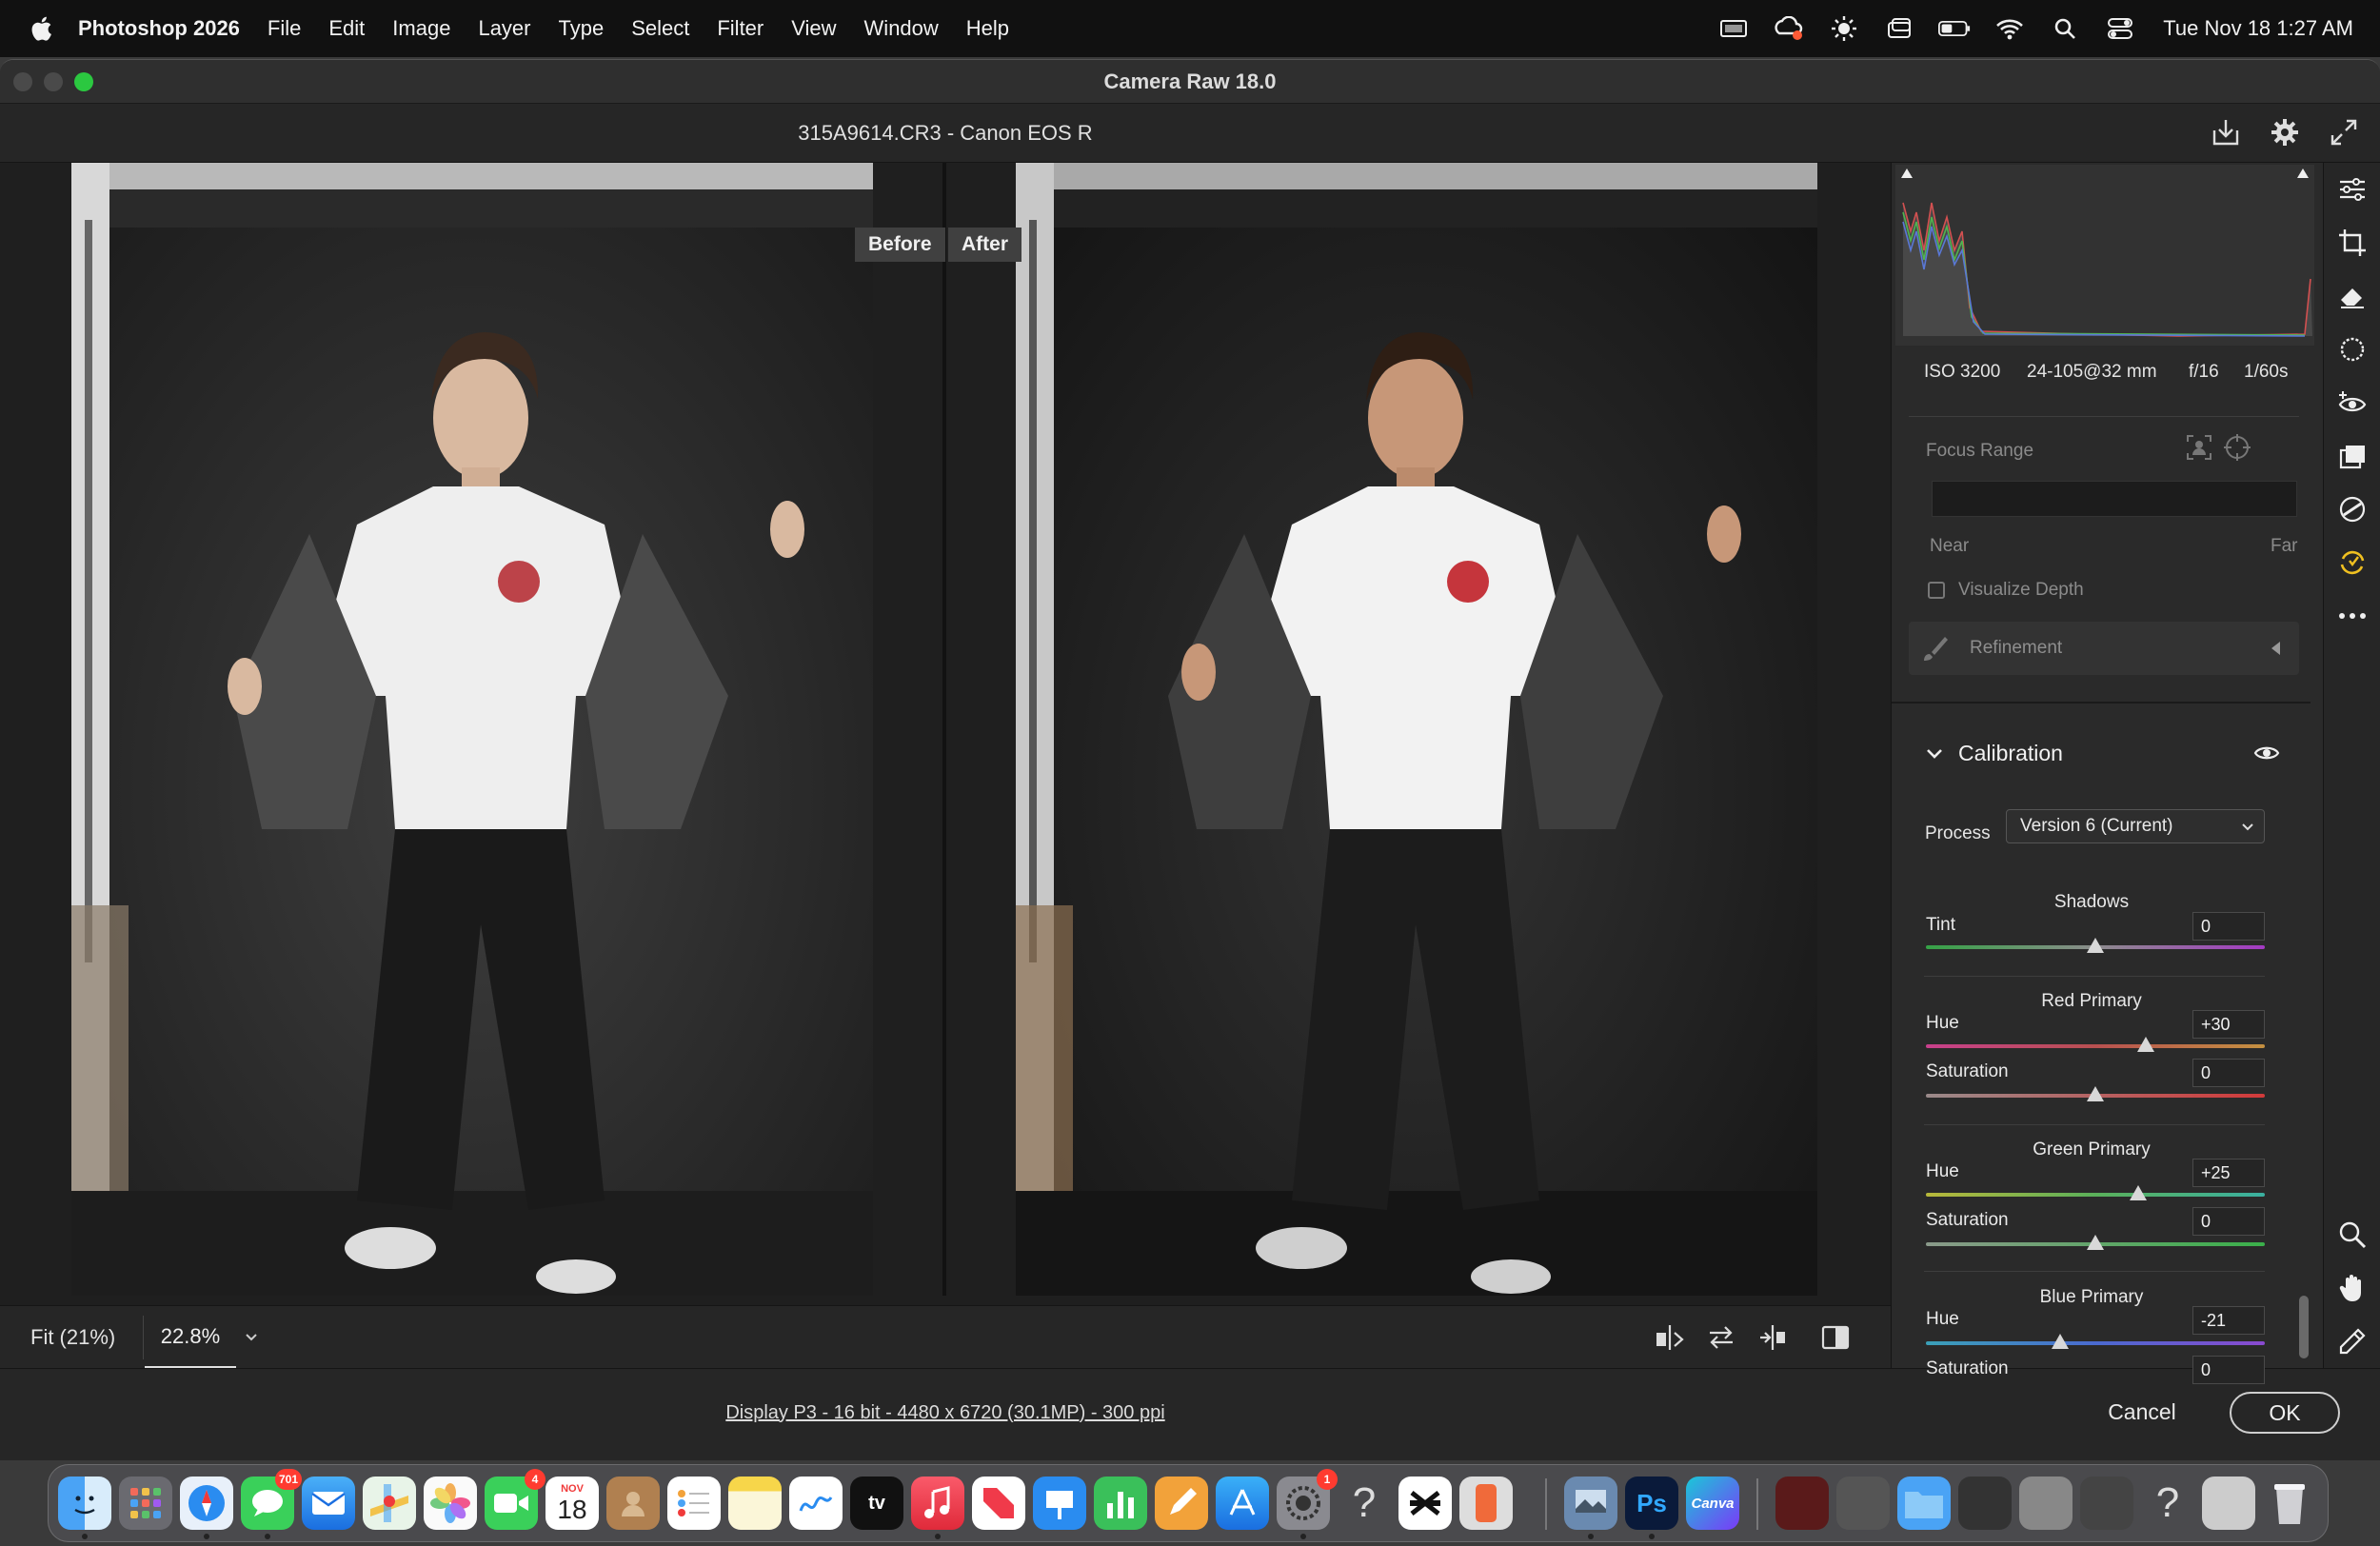  What do you see at coordinates (1772, 1337) in the screenshot?
I see `copy-settings-icon` at bounding box center [1772, 1337].